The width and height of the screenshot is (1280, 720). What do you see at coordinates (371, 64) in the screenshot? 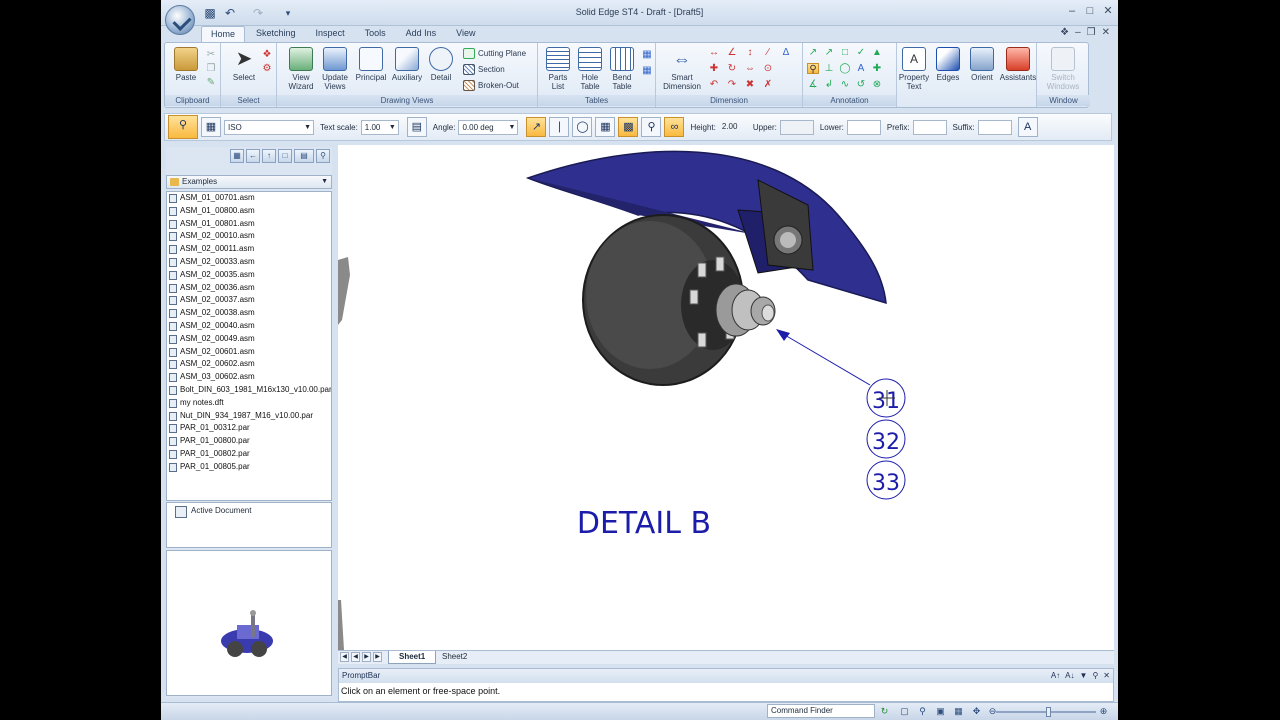
I see `principal-button: Principal` at bounding box center [371, 64].